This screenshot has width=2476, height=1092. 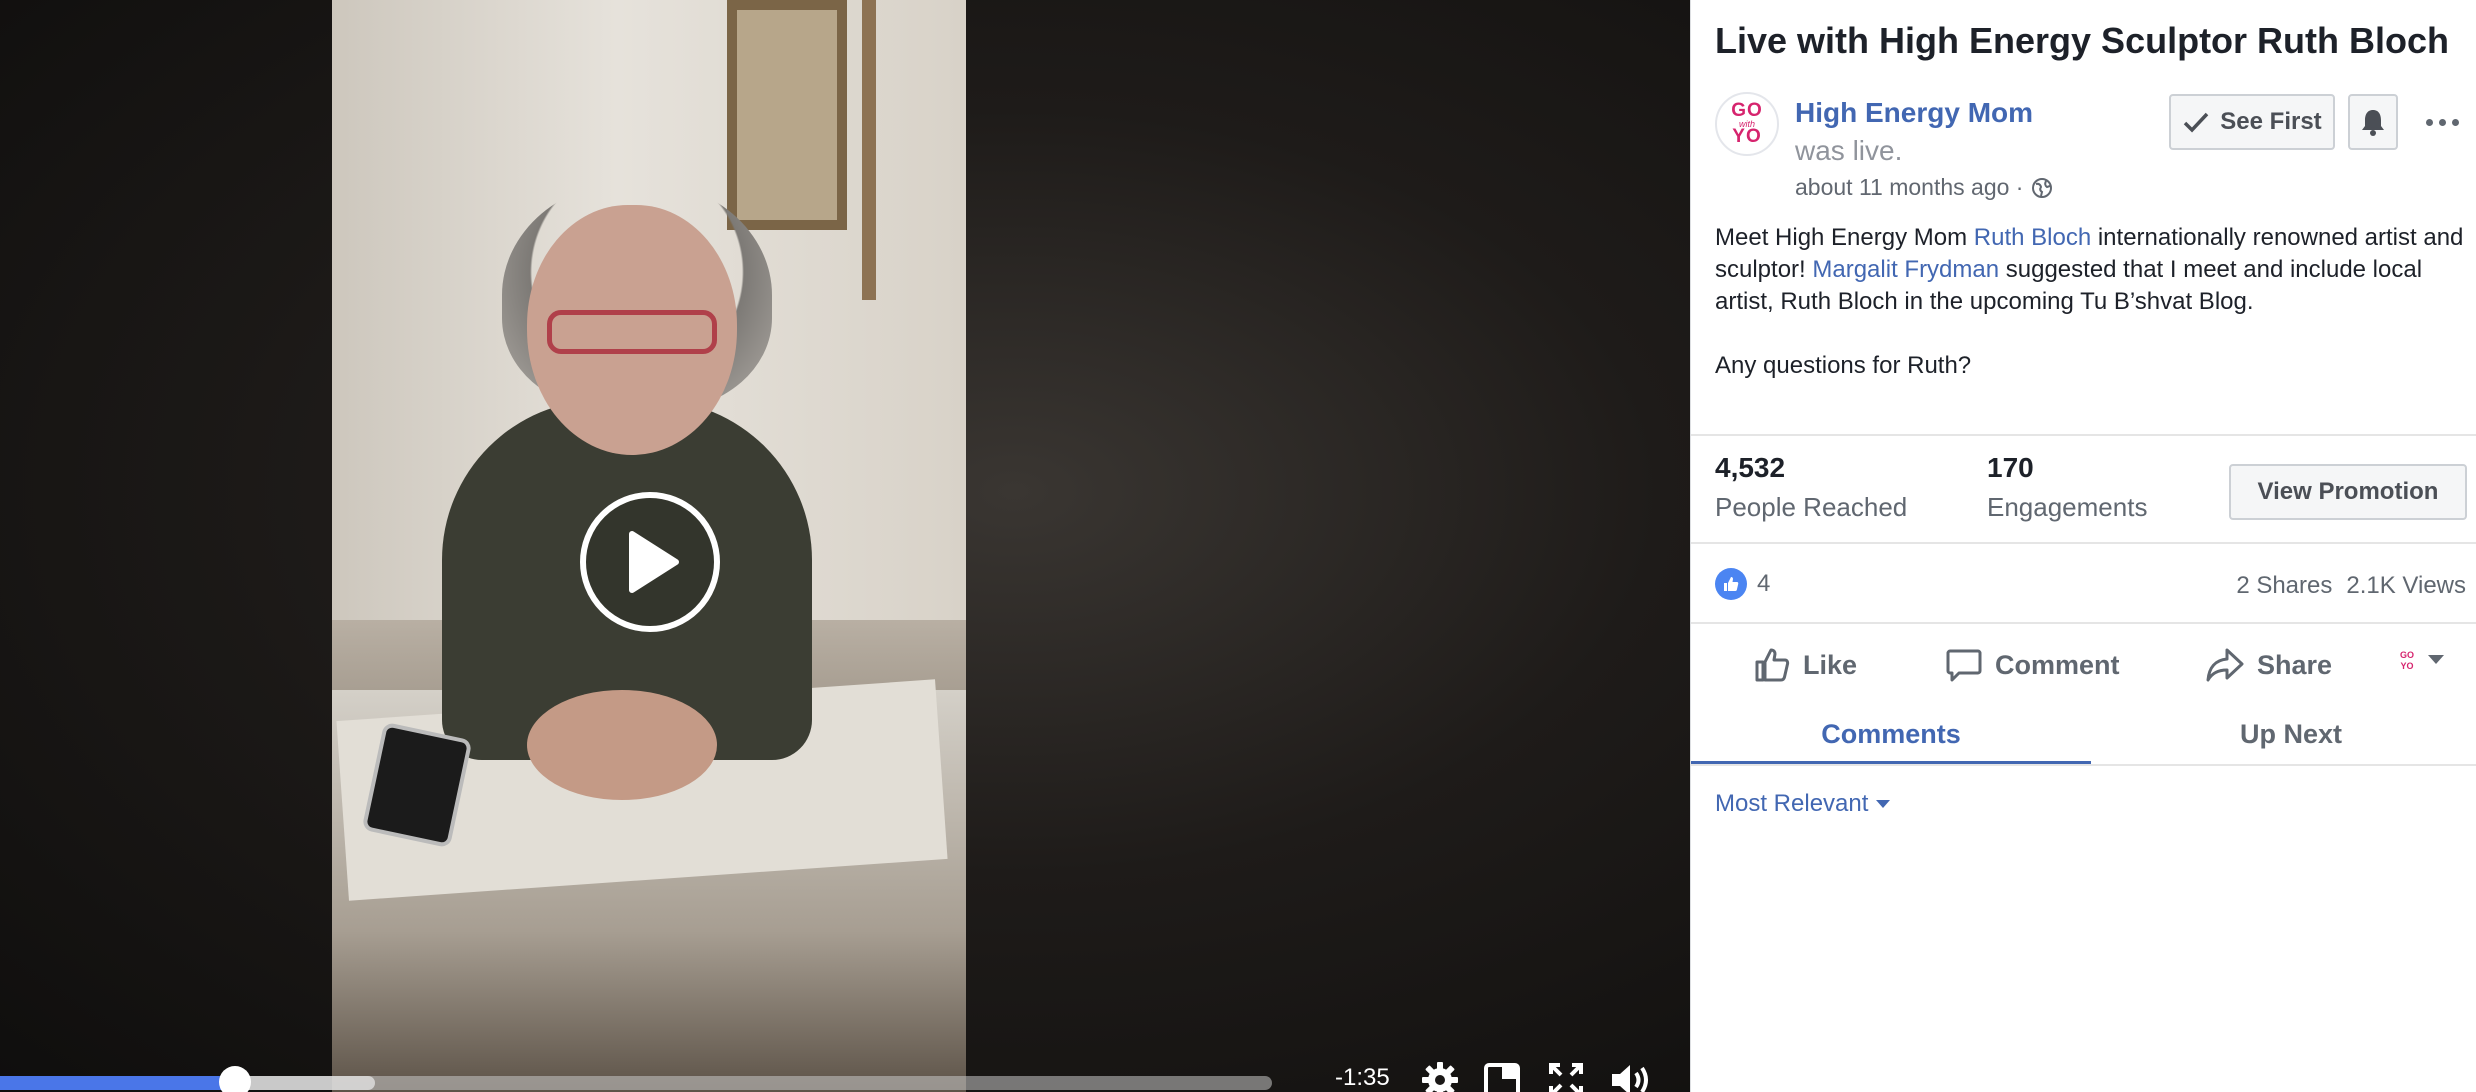 I want to click on fullscreen-button, so click(x=1566, y=1075).